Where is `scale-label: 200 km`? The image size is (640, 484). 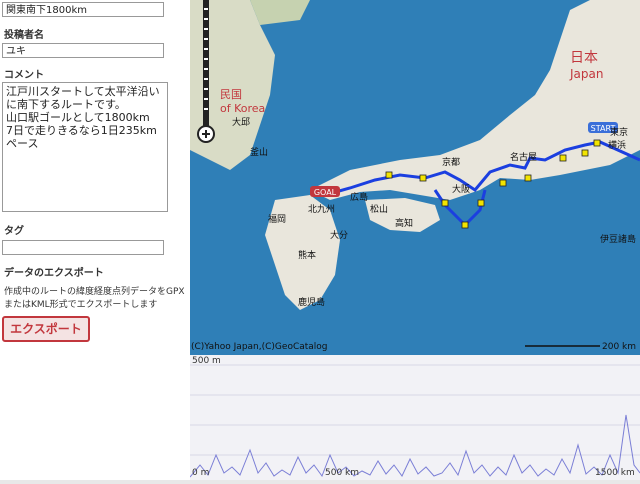
scale-label: 200 km is located at coordinates (619, 347).